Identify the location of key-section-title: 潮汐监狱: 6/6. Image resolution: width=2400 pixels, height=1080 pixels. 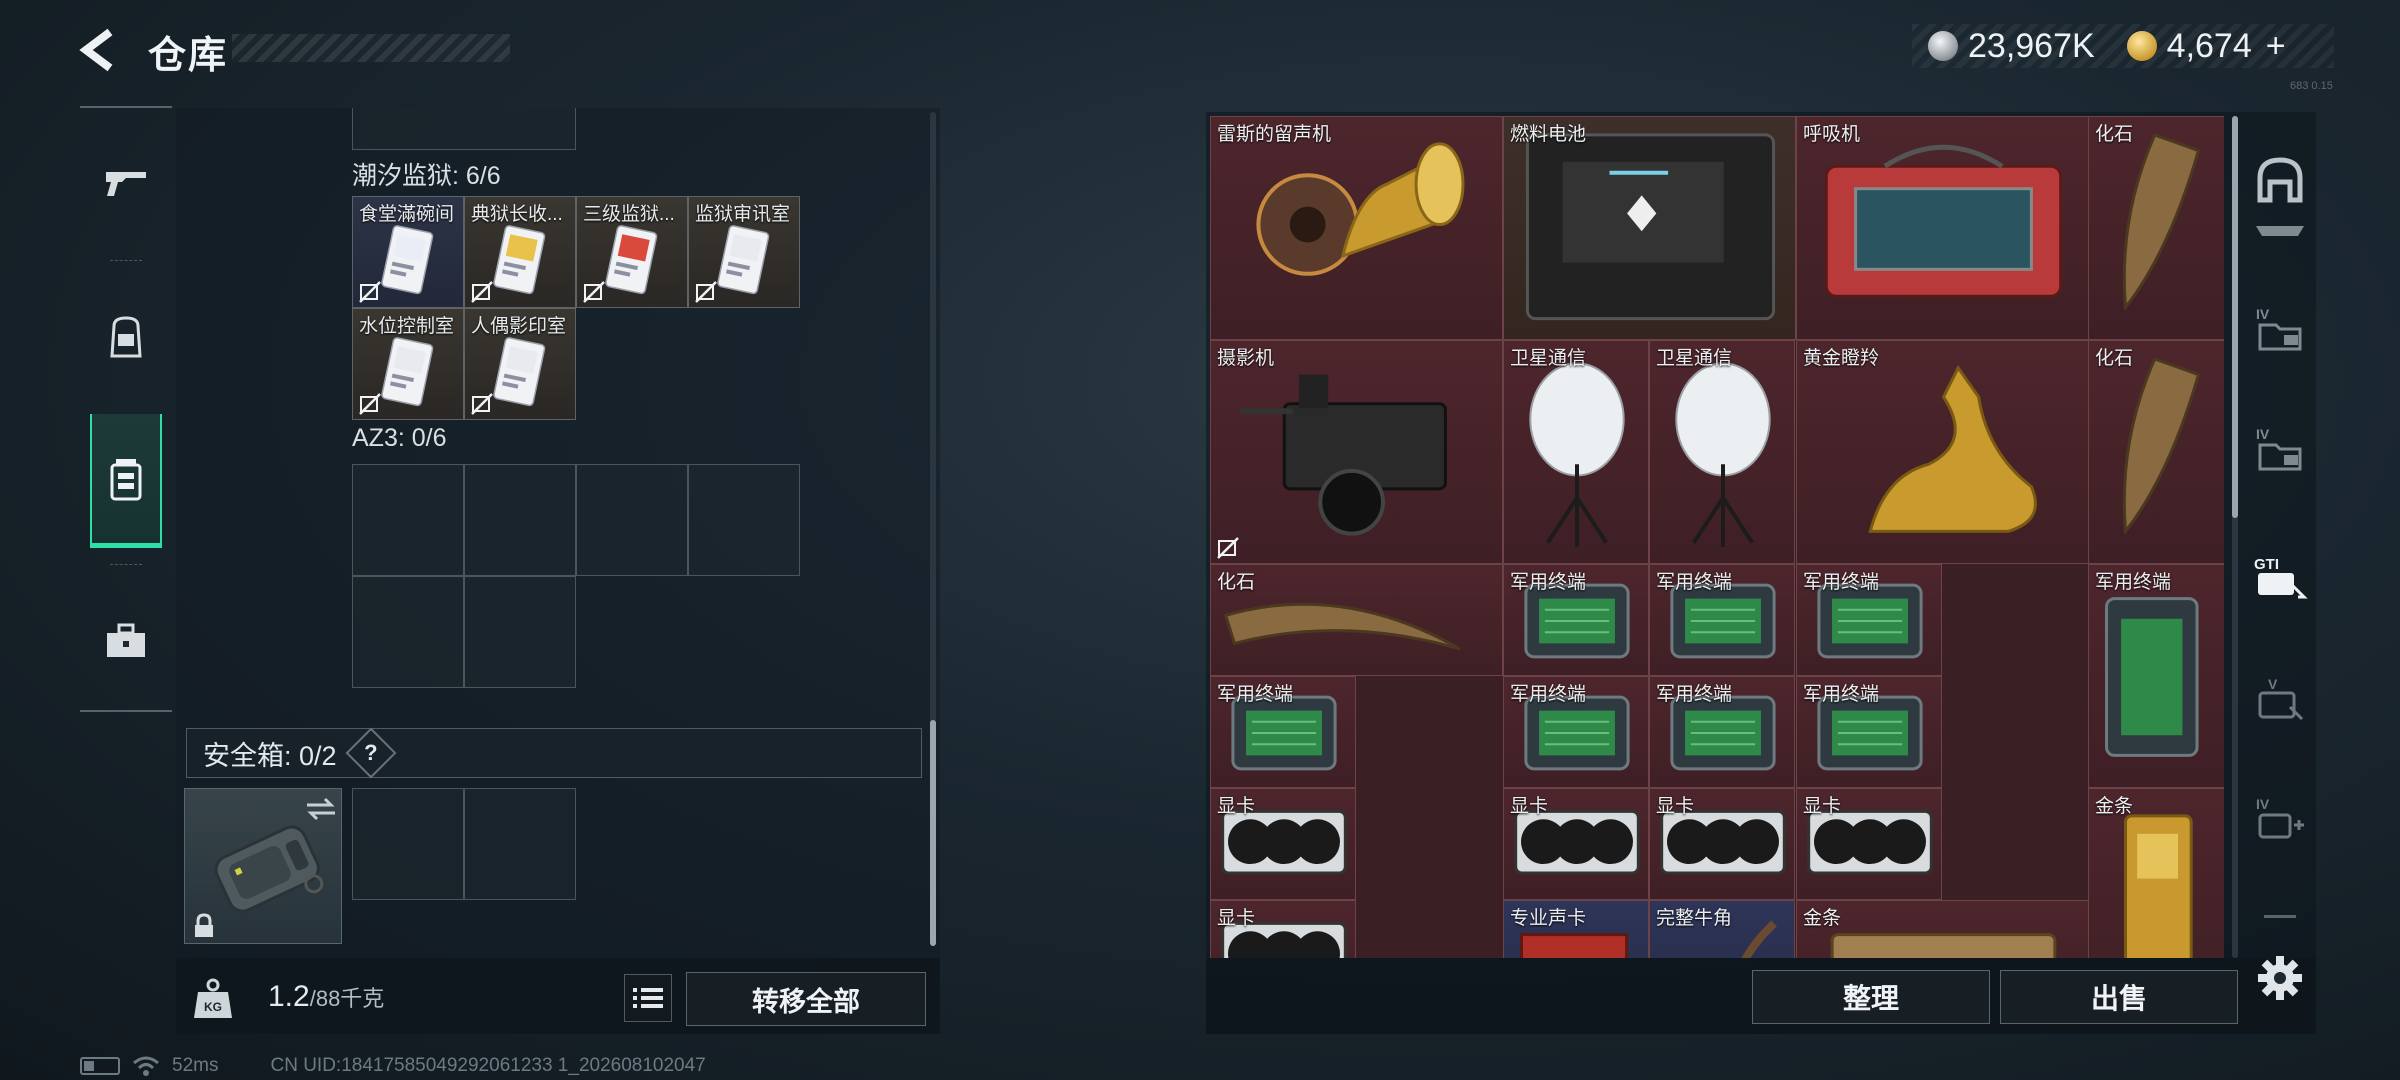
(426, 176).